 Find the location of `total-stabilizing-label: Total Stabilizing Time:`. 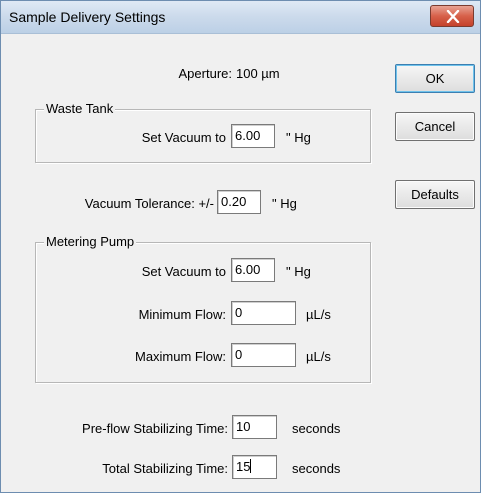

total-stabilizing-label: Total Stabilizing Time: is located at coordinates (165, 468).